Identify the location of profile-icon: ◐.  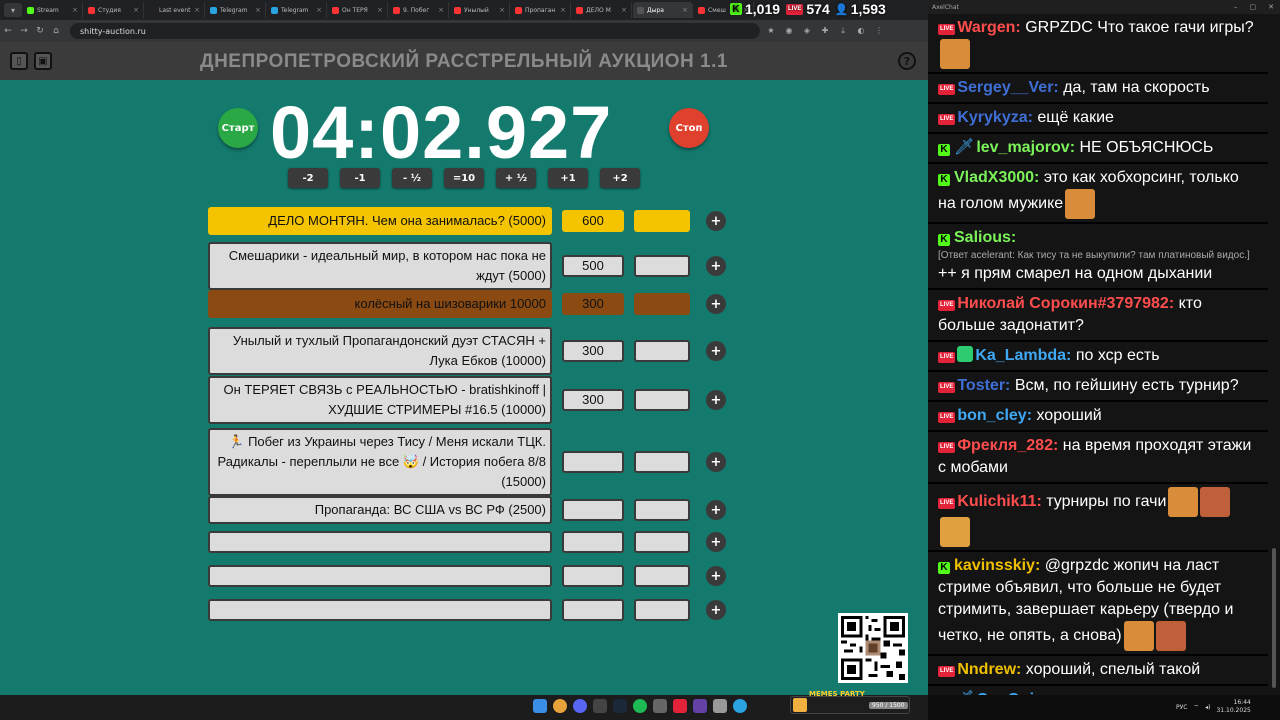
(861, 31).